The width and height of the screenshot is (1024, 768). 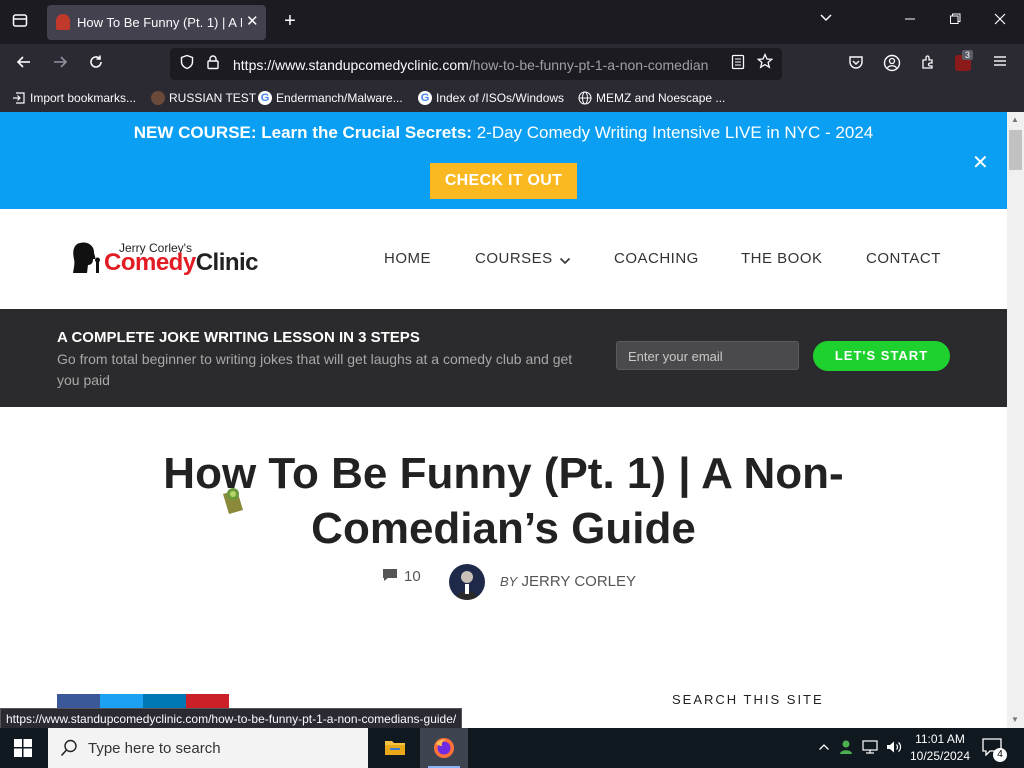 What do you see at coordinates (467, 582) in the screenshot?
I see `author-avatar` at bounding box center [467, 582].